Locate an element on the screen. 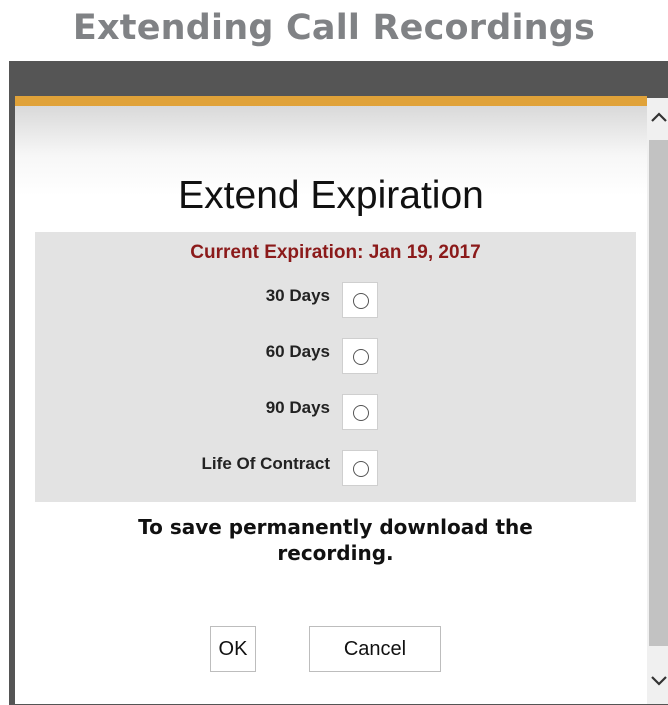  option-label-90-days: 90 Days is located at coordinates (297, 407).